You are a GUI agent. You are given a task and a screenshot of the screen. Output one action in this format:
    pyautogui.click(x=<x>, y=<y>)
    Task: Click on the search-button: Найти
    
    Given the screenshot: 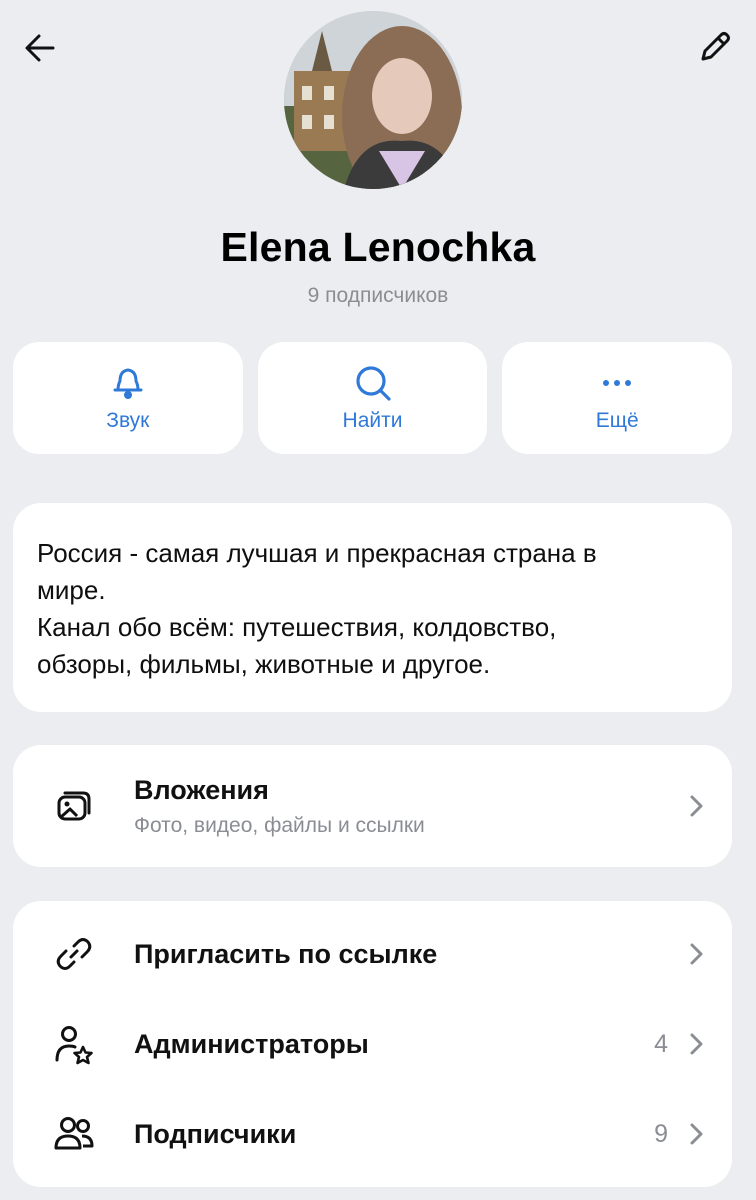 What is the action you would take?
    pyautogui.click(x=372, y=398)
    